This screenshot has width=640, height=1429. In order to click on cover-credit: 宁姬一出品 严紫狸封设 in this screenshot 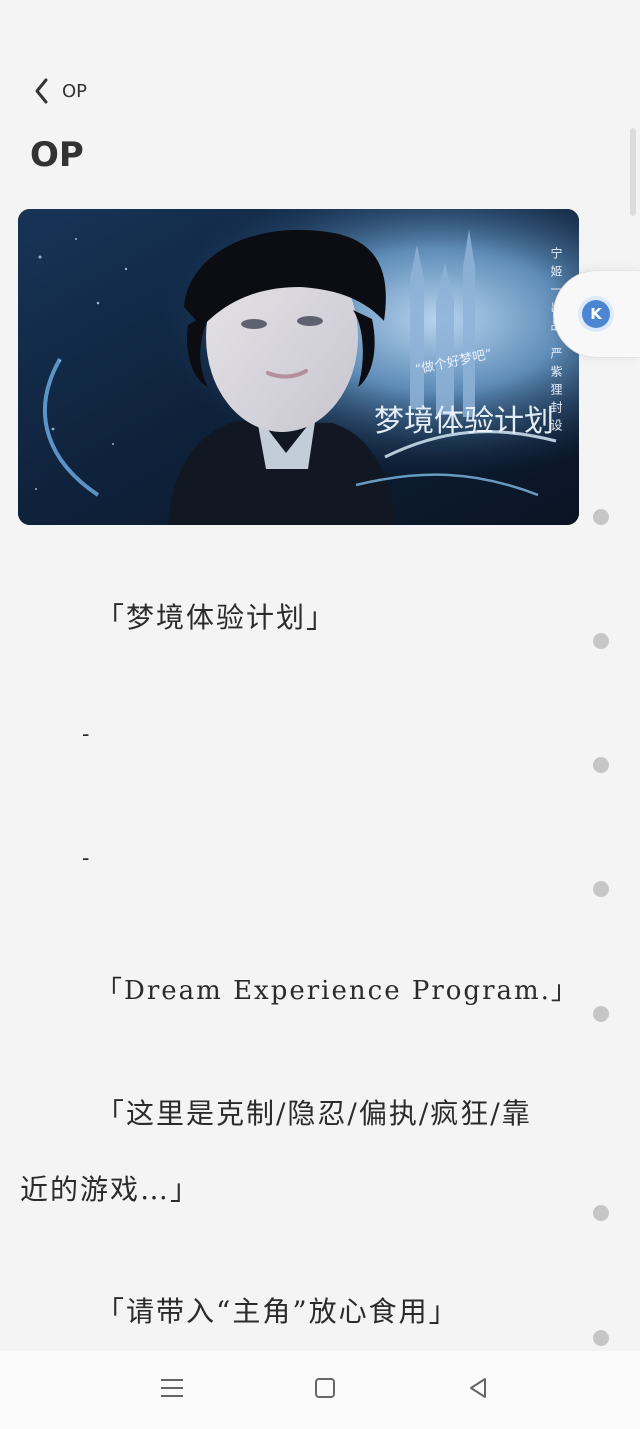, I will do `click(556, 341)`.